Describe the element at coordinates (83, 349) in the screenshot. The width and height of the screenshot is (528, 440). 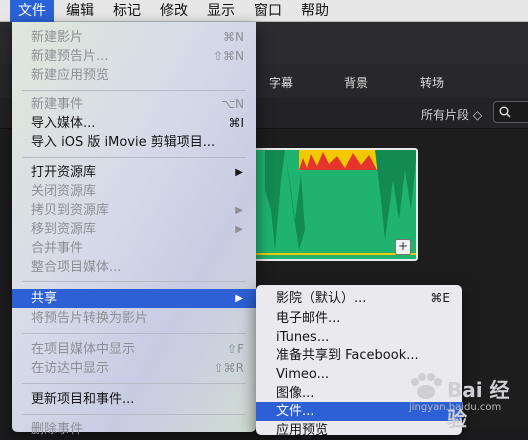
I see `menu-item-label: 在项目媒体中显示` at that location.